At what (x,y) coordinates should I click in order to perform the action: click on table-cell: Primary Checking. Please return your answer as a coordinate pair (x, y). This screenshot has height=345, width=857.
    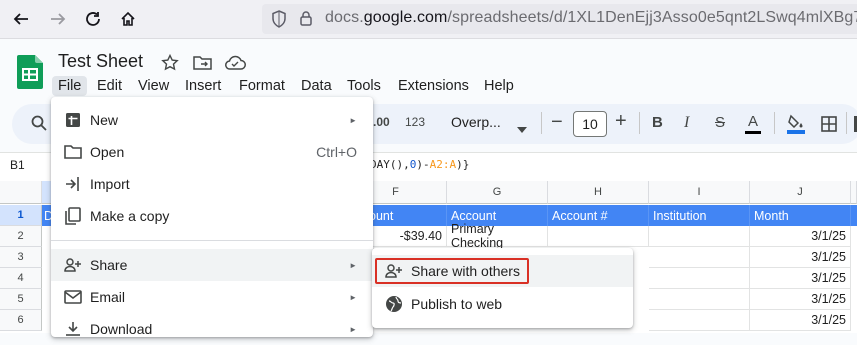
    Looking at the image, I should click on (497, 236).